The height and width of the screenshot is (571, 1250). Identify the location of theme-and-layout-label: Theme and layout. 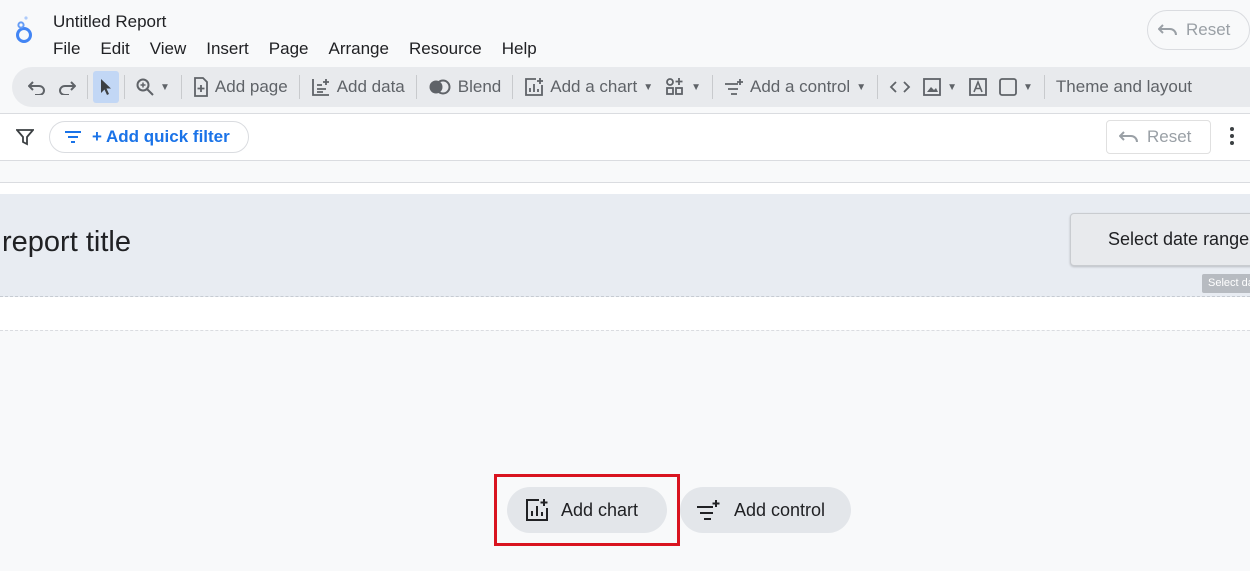
(1124, 86).